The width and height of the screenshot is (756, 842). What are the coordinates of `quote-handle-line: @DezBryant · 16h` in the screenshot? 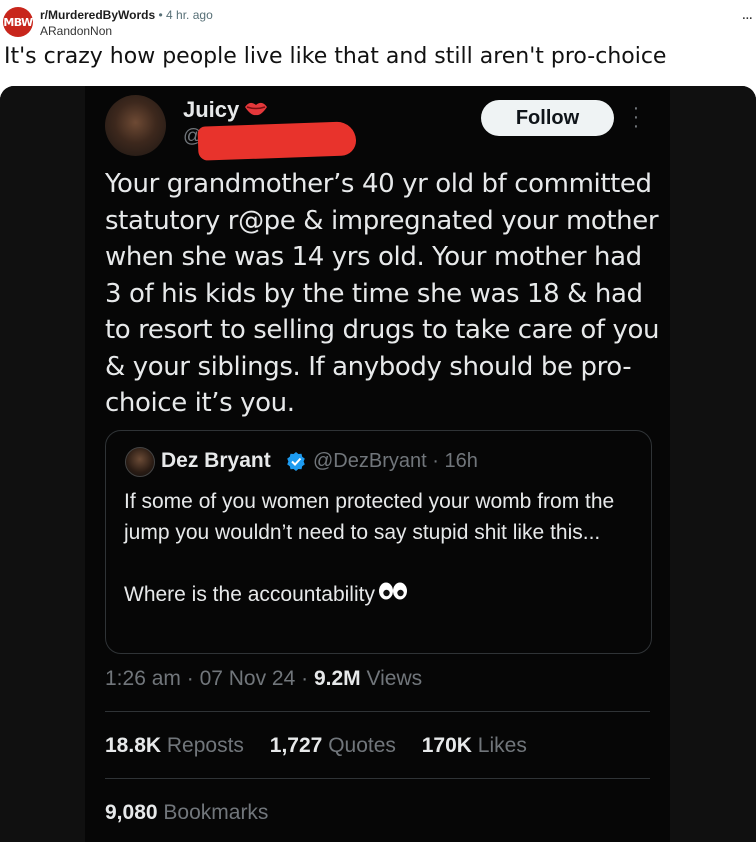 It's located at (395, 461).